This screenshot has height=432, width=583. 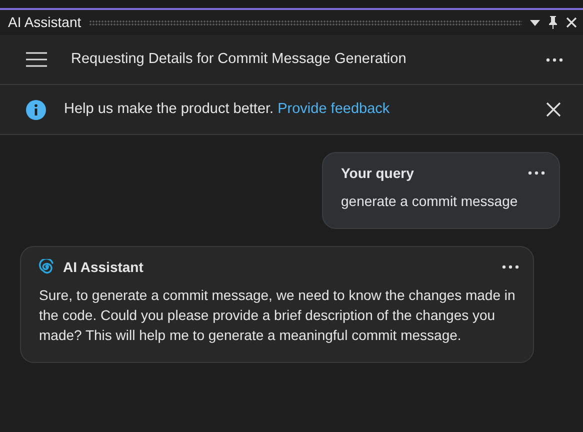 What do you see at coordinates (535, 23) in the screenshot?
I see `dropdown-icon` at bounding box center [535, 23].